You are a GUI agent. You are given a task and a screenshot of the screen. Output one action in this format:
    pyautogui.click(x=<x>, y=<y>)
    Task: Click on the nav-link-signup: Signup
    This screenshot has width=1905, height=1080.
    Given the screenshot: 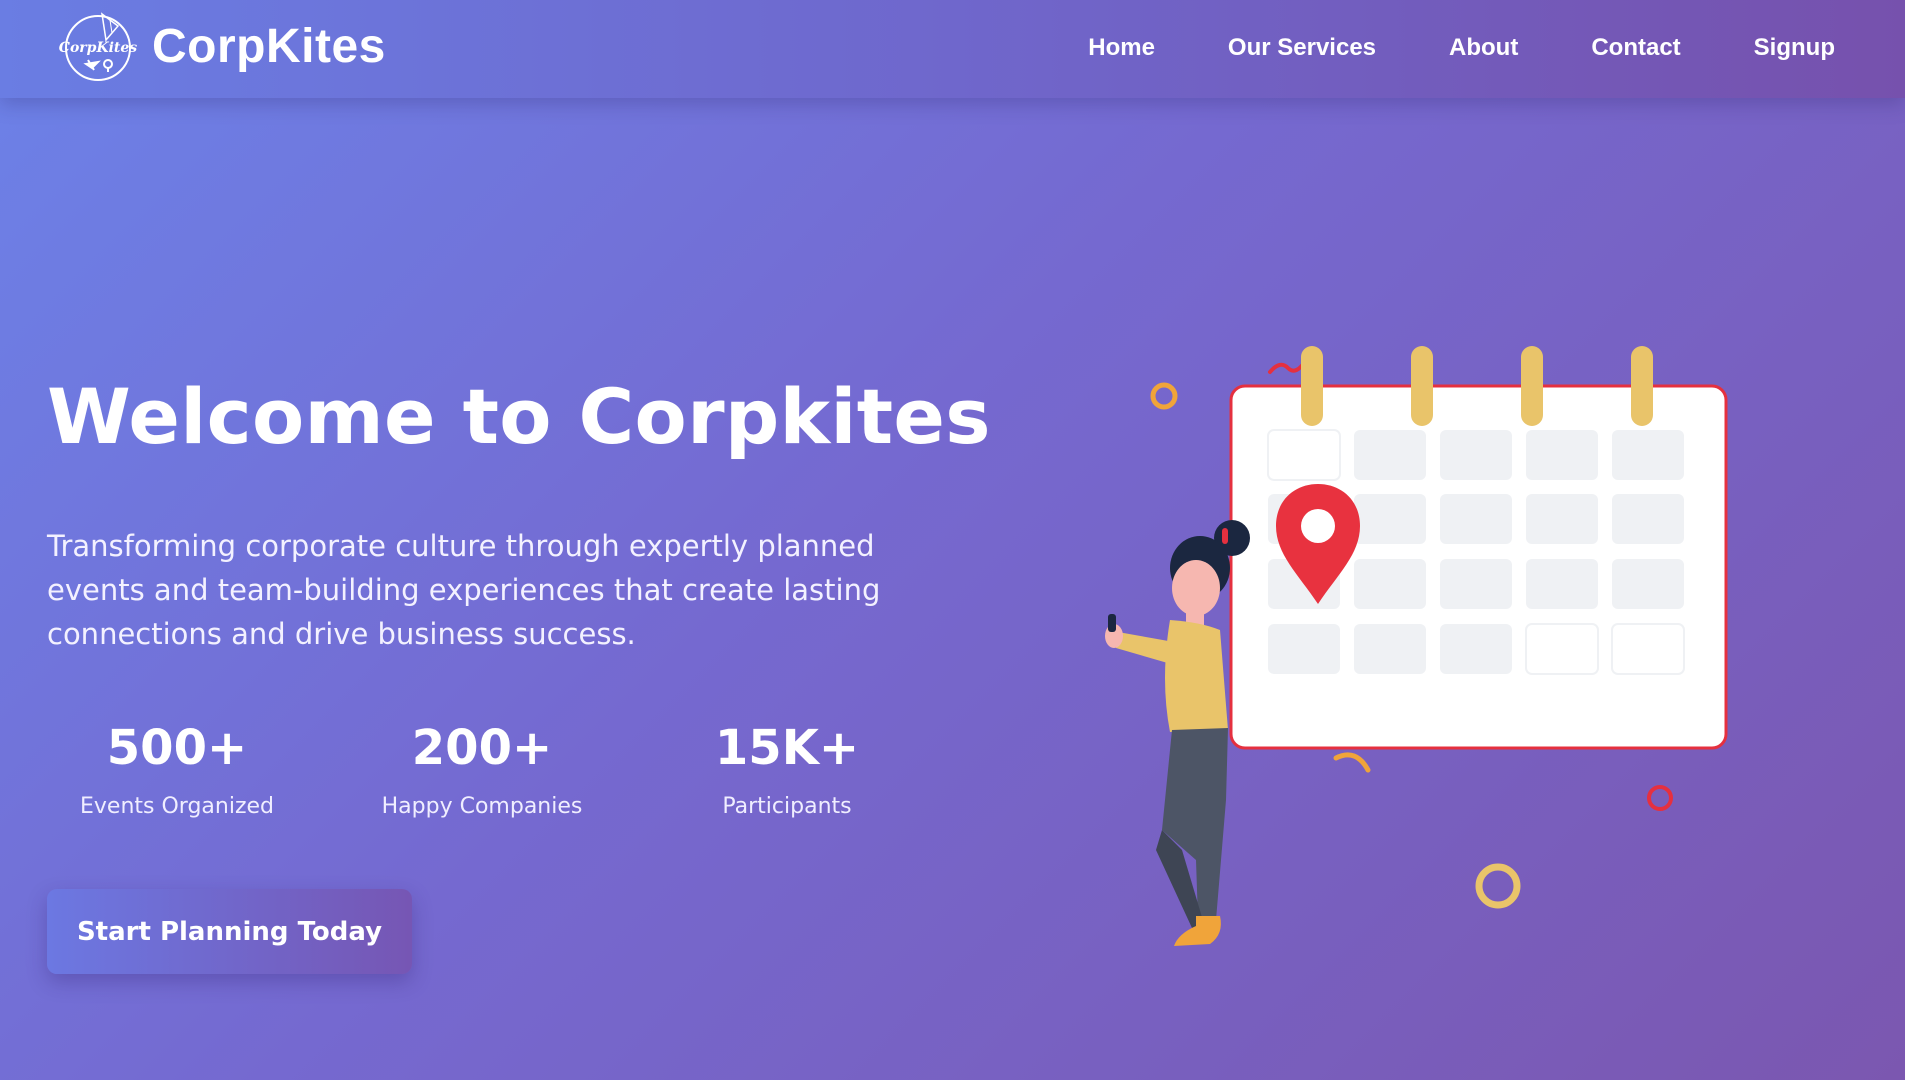 What is the action you would take?
    pyautogui.click(x=1794, y=48)
    